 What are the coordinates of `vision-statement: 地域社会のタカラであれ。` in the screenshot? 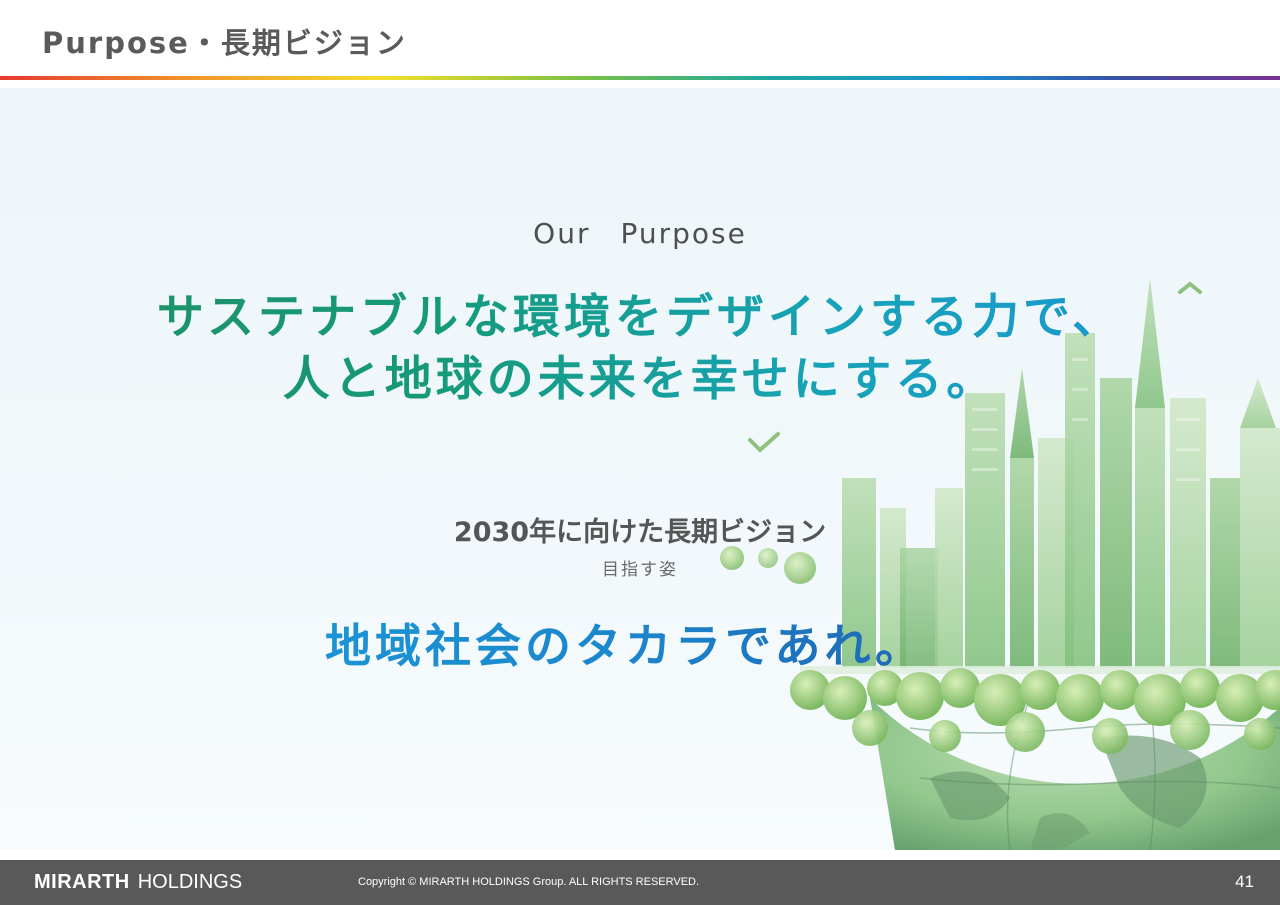 It's located at (625, 643).